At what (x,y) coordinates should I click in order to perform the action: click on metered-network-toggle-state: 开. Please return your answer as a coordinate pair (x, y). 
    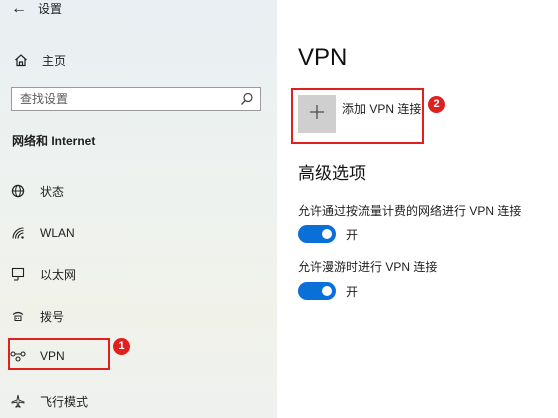
    Looking at the image, I should click on (352, 235).